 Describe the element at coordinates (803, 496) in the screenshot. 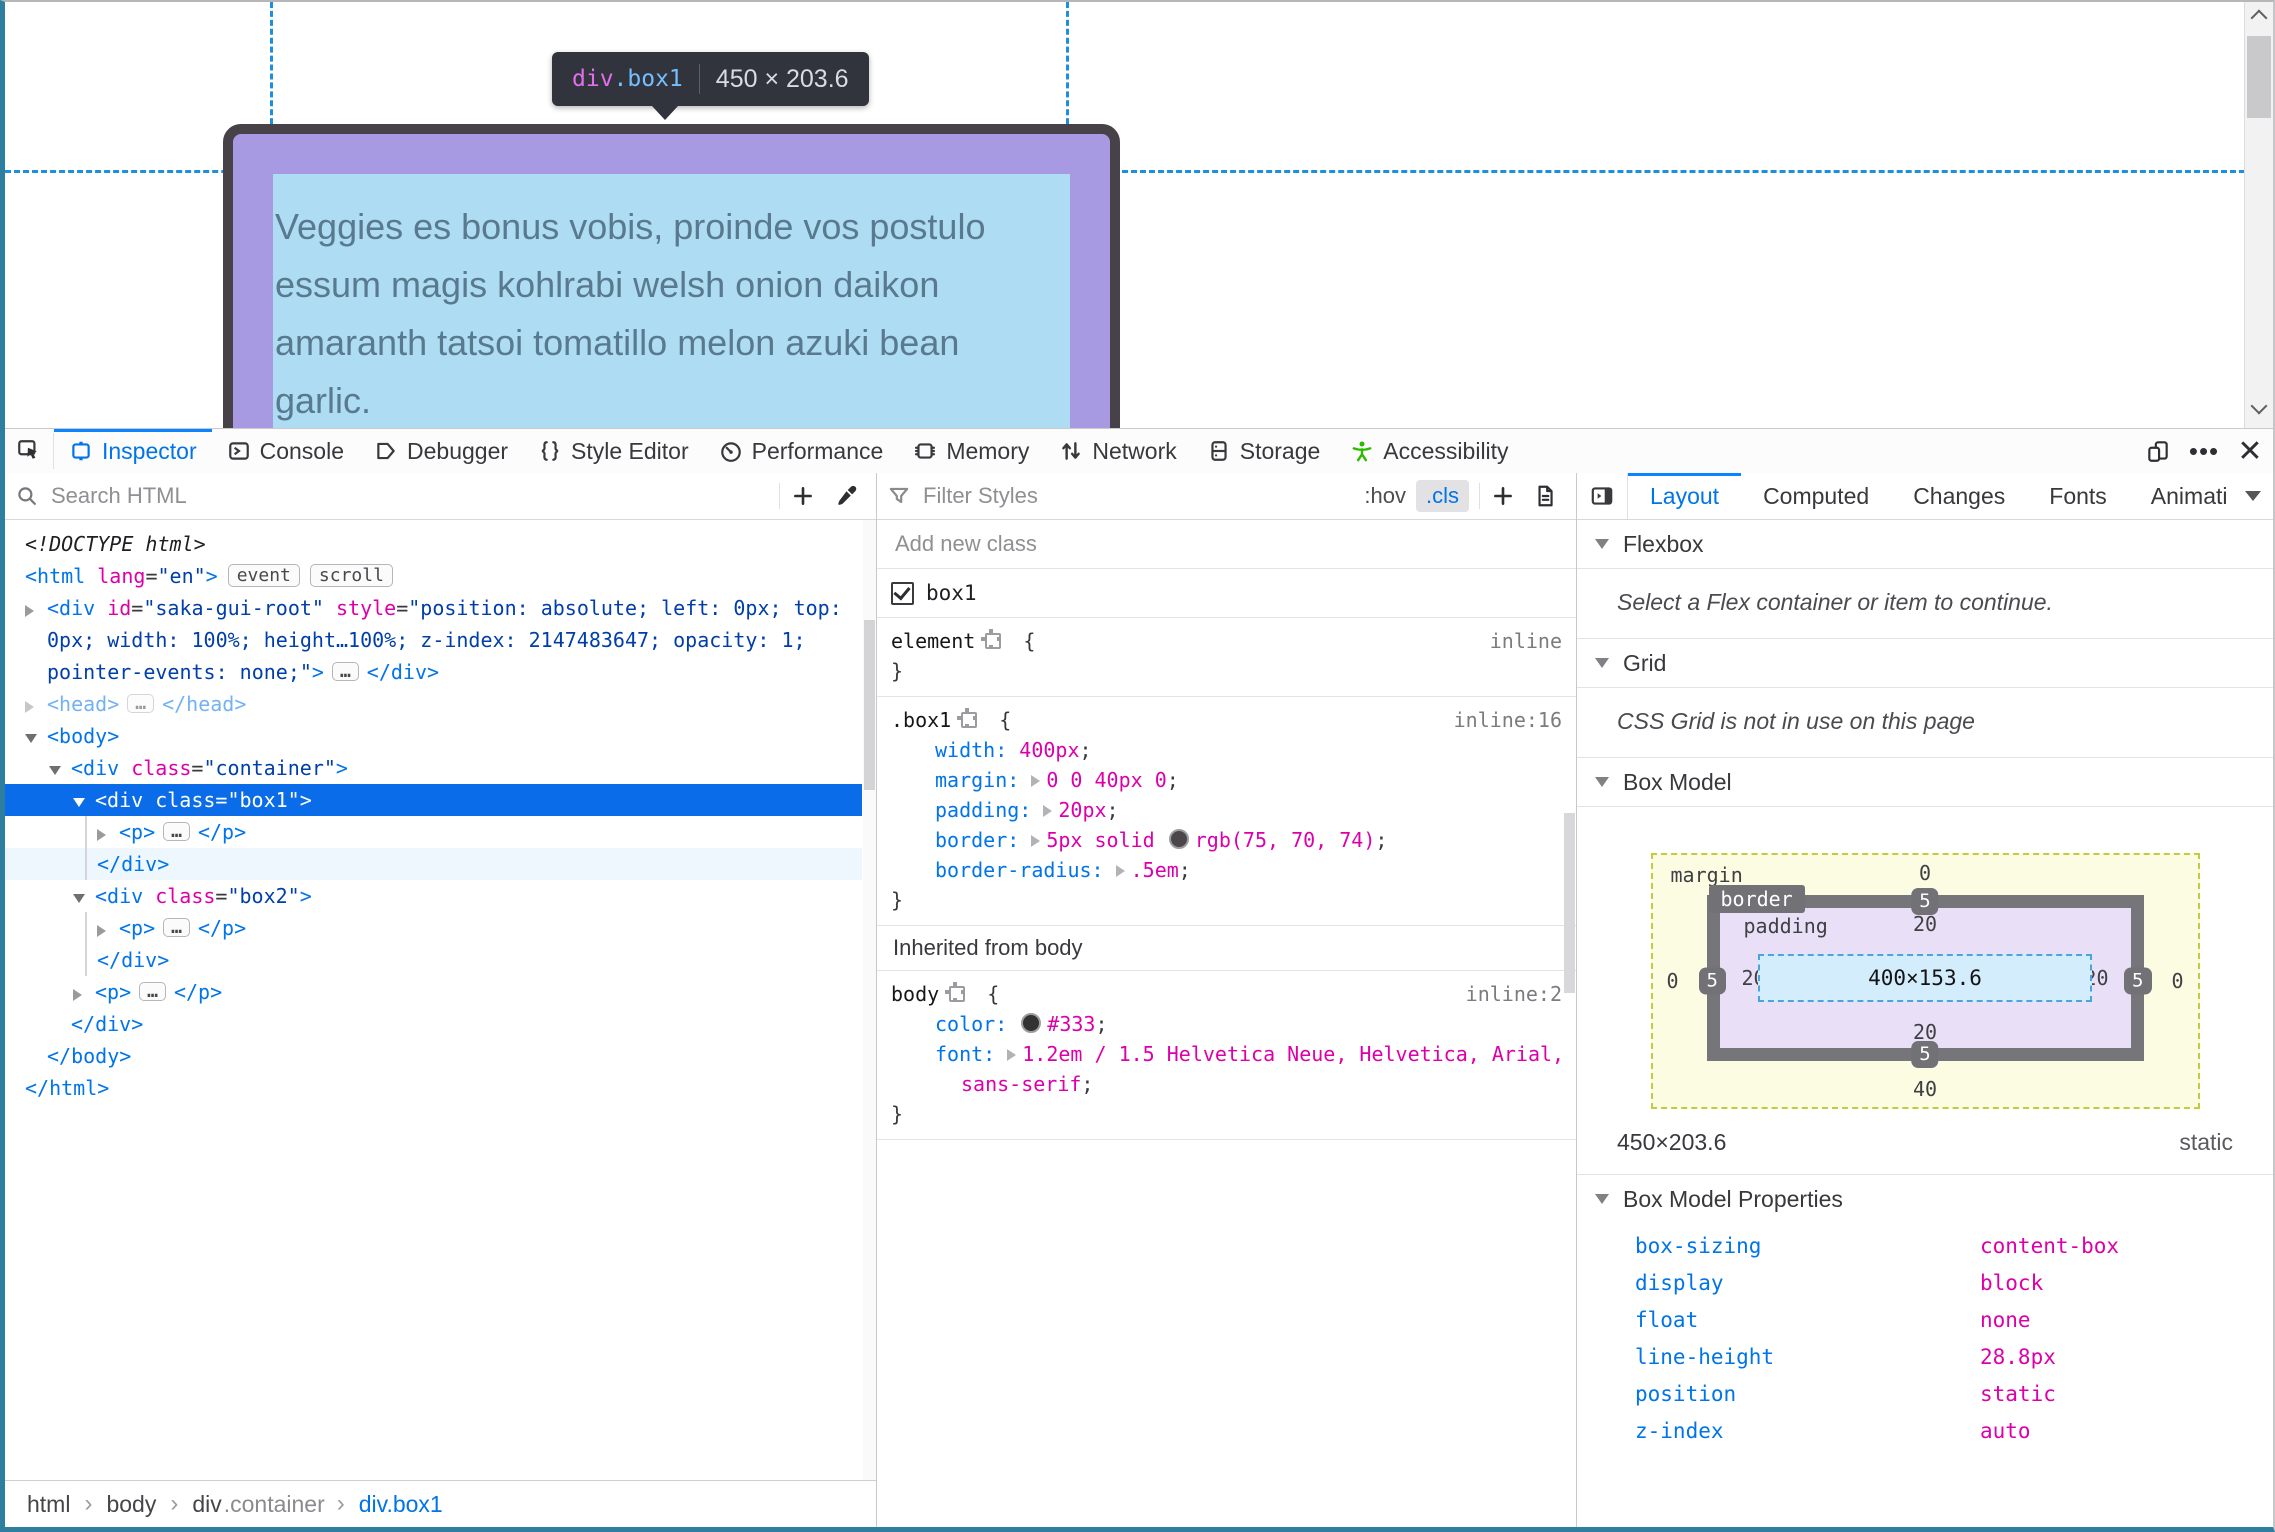

I see `add-node-button` at that location.